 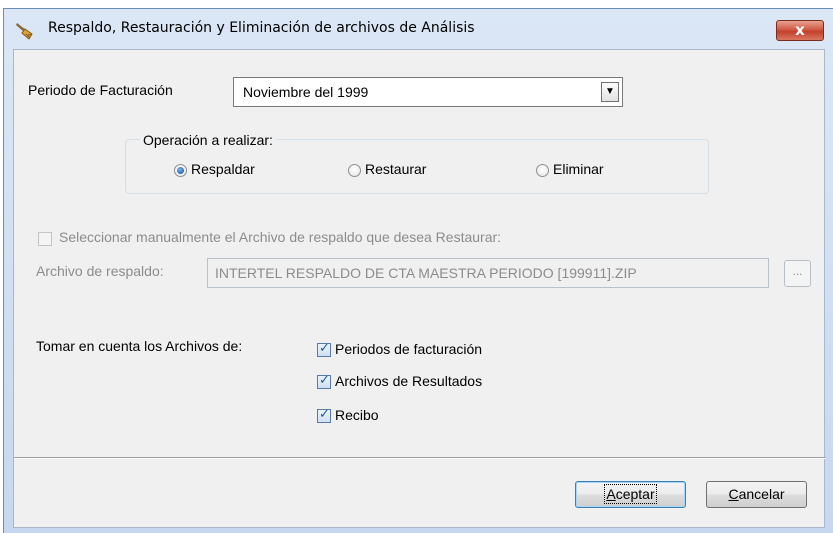 I want to click on manual-select-checkbox, so click(x=45, y=239).